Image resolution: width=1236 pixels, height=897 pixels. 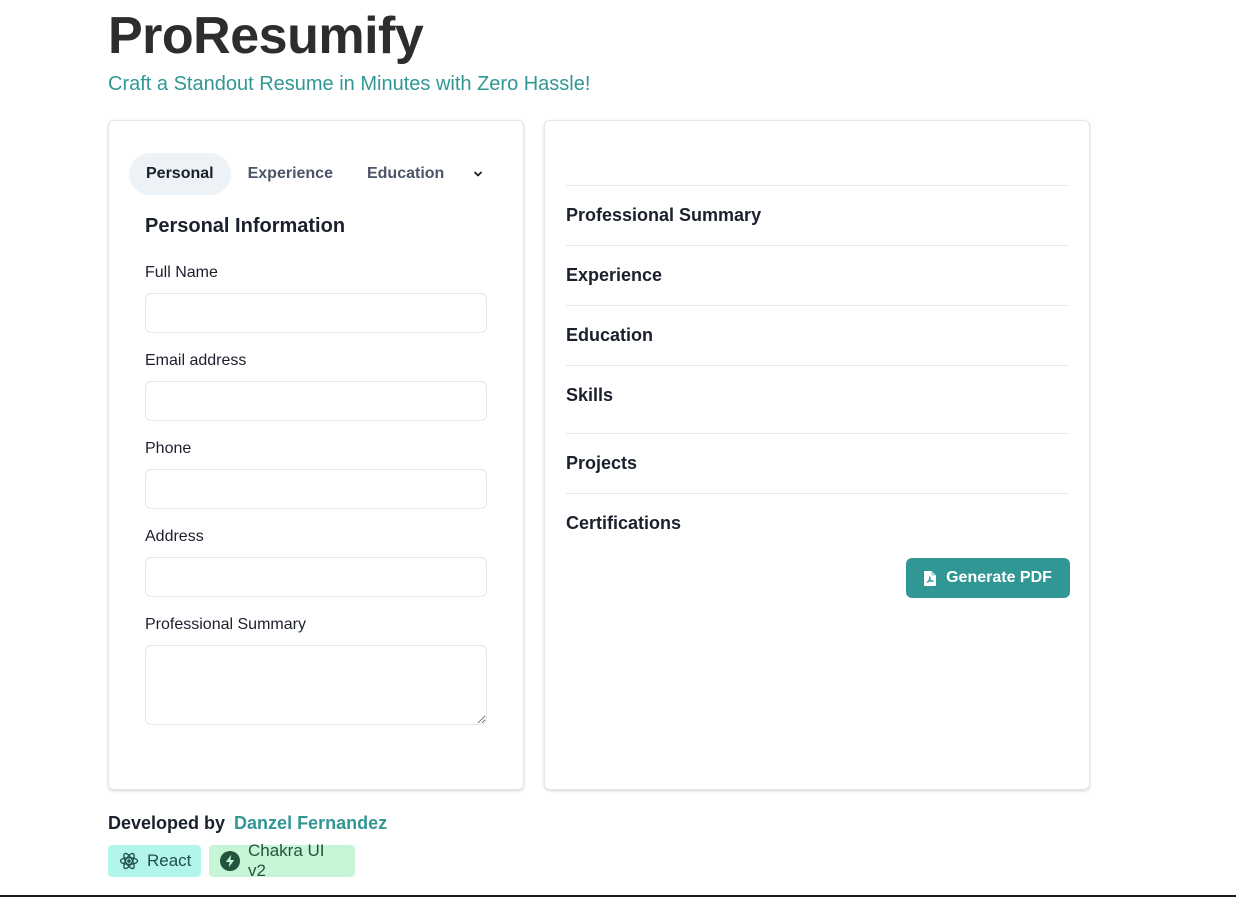 I want to click on more-tabs-button, so click(x=478, y=174).